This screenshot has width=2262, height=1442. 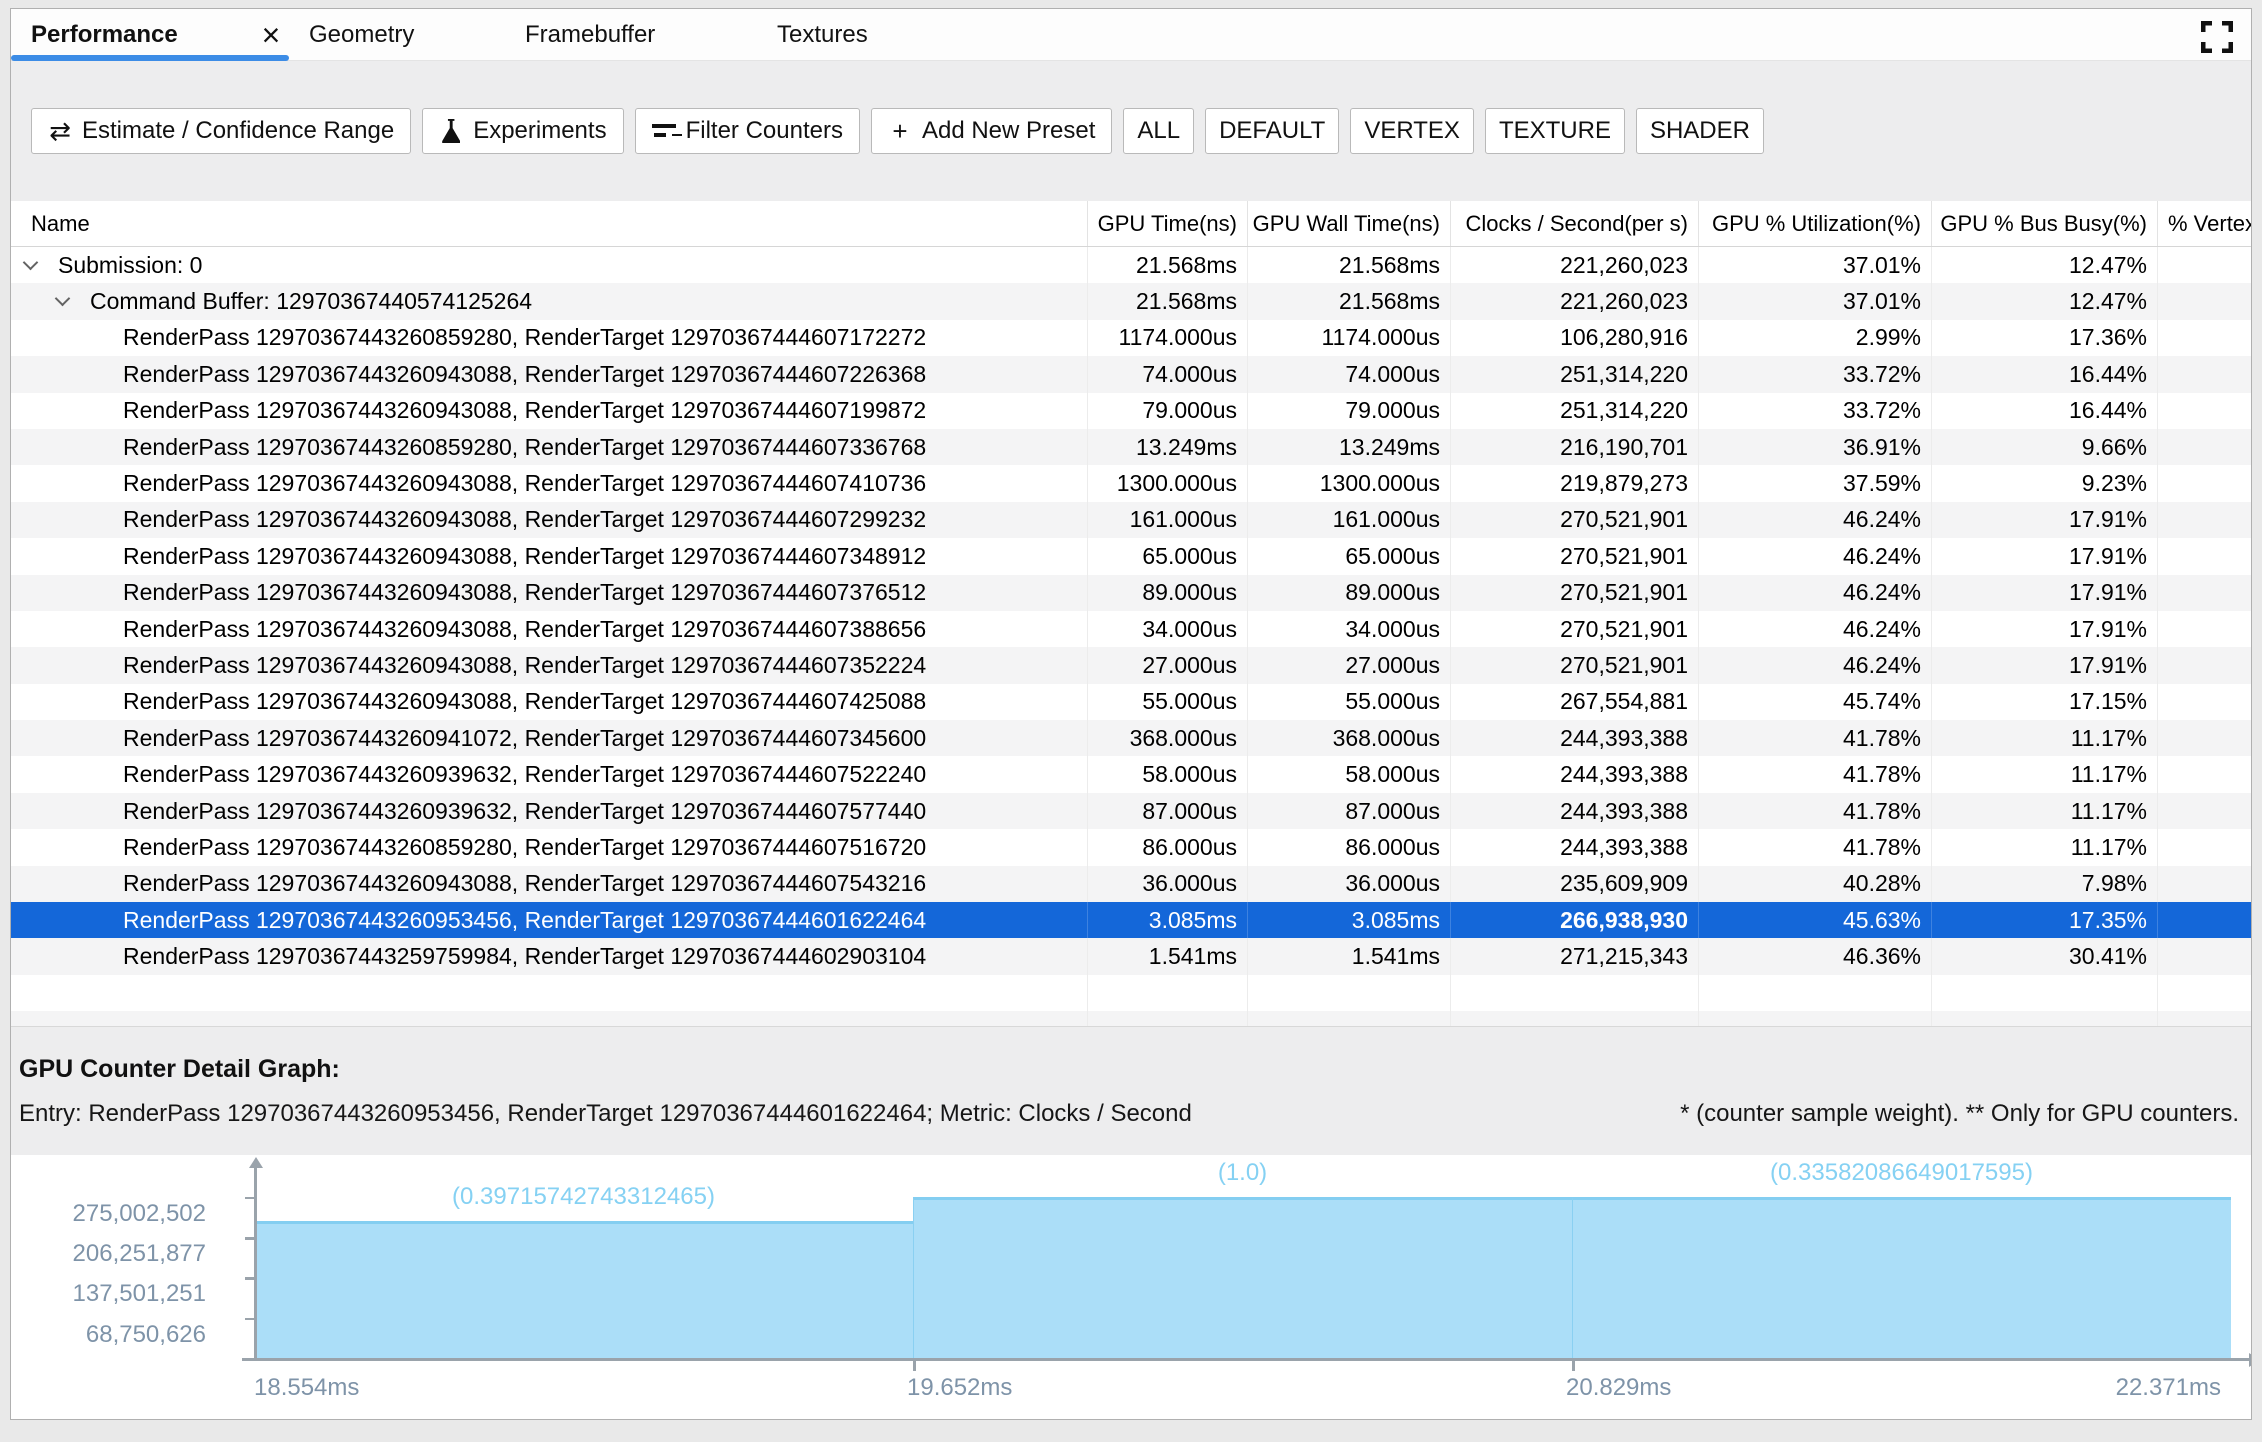 I want to click on row-value: 46.36%, so click(x=1815, y=956).